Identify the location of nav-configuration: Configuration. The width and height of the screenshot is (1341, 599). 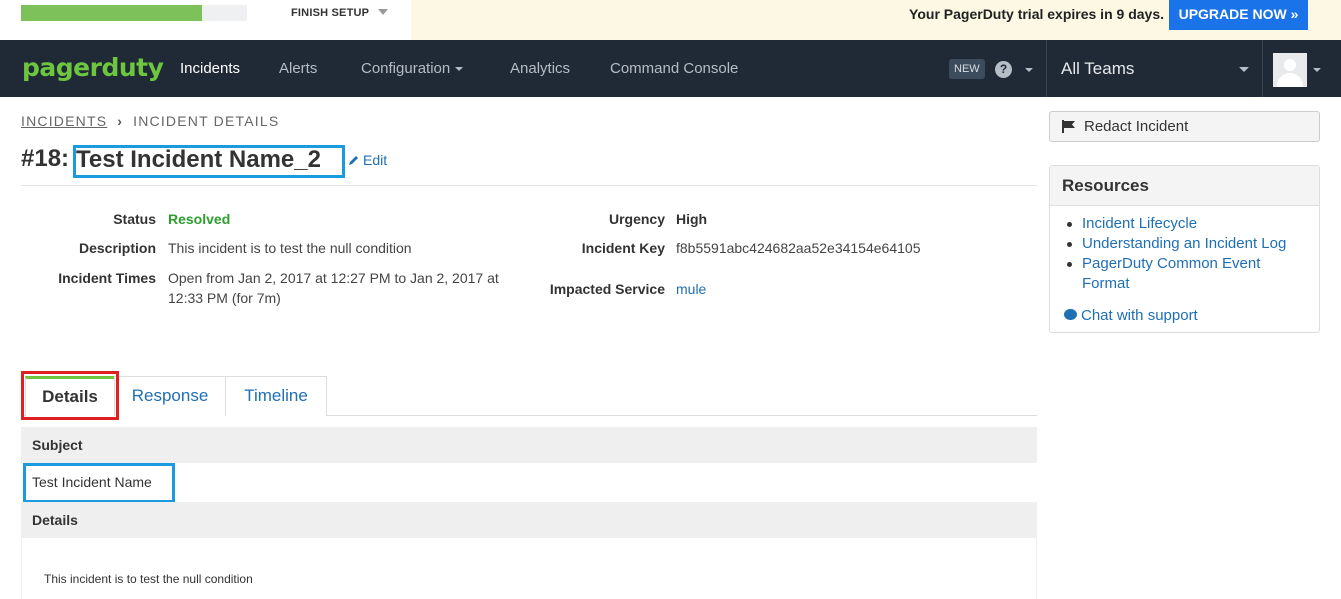
(412, 68).